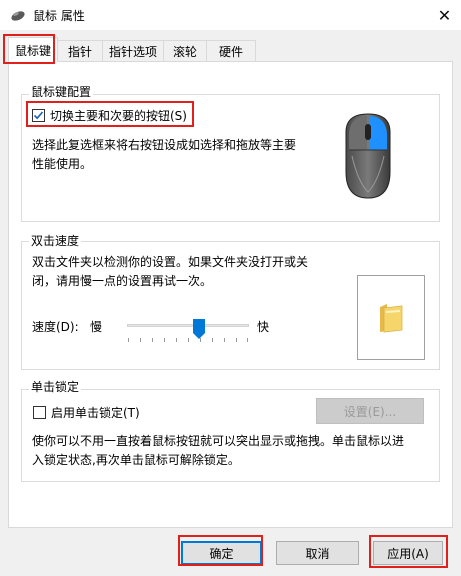  I want to click on description-line: 闭，请用慢一点的设置再试一次。, so click(122, 281).